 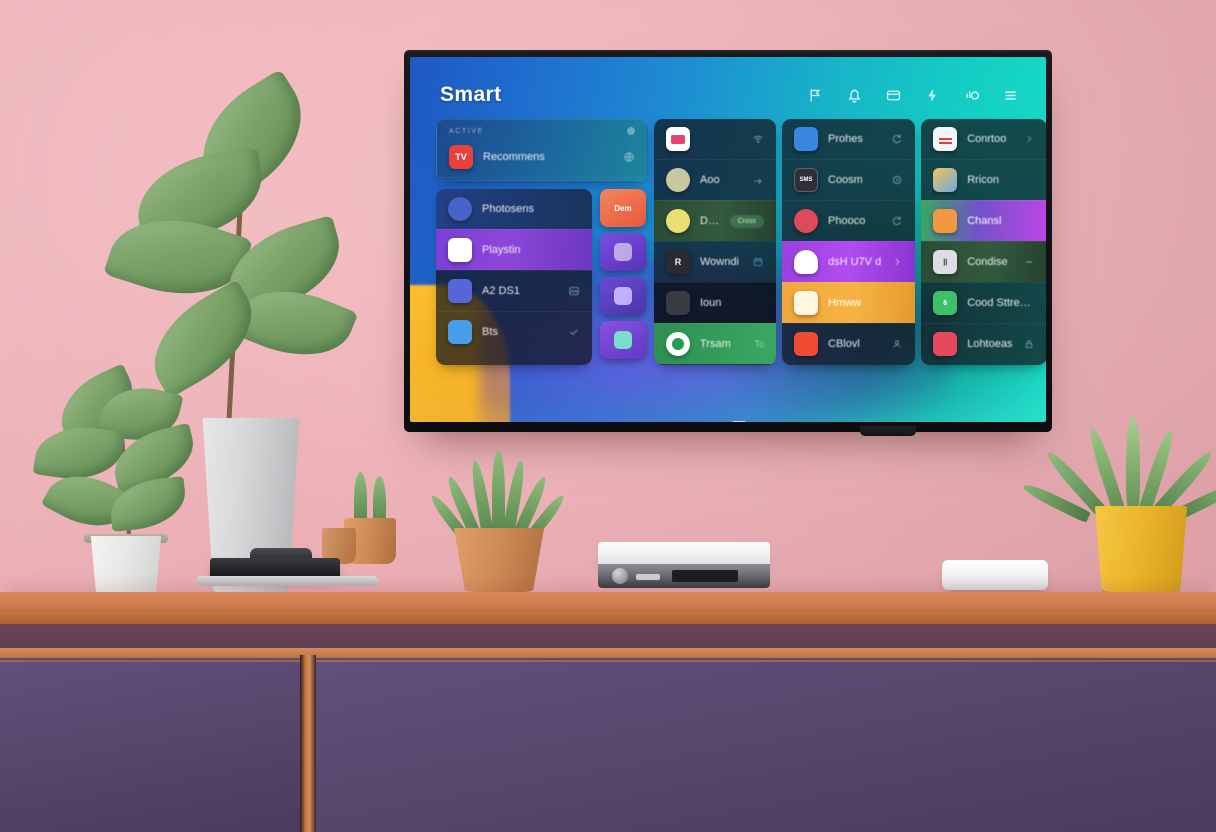 What do you see at coordinates (897, 139) in the screenshot?
I see `refresh-icon` at bounding box center [897, 139].